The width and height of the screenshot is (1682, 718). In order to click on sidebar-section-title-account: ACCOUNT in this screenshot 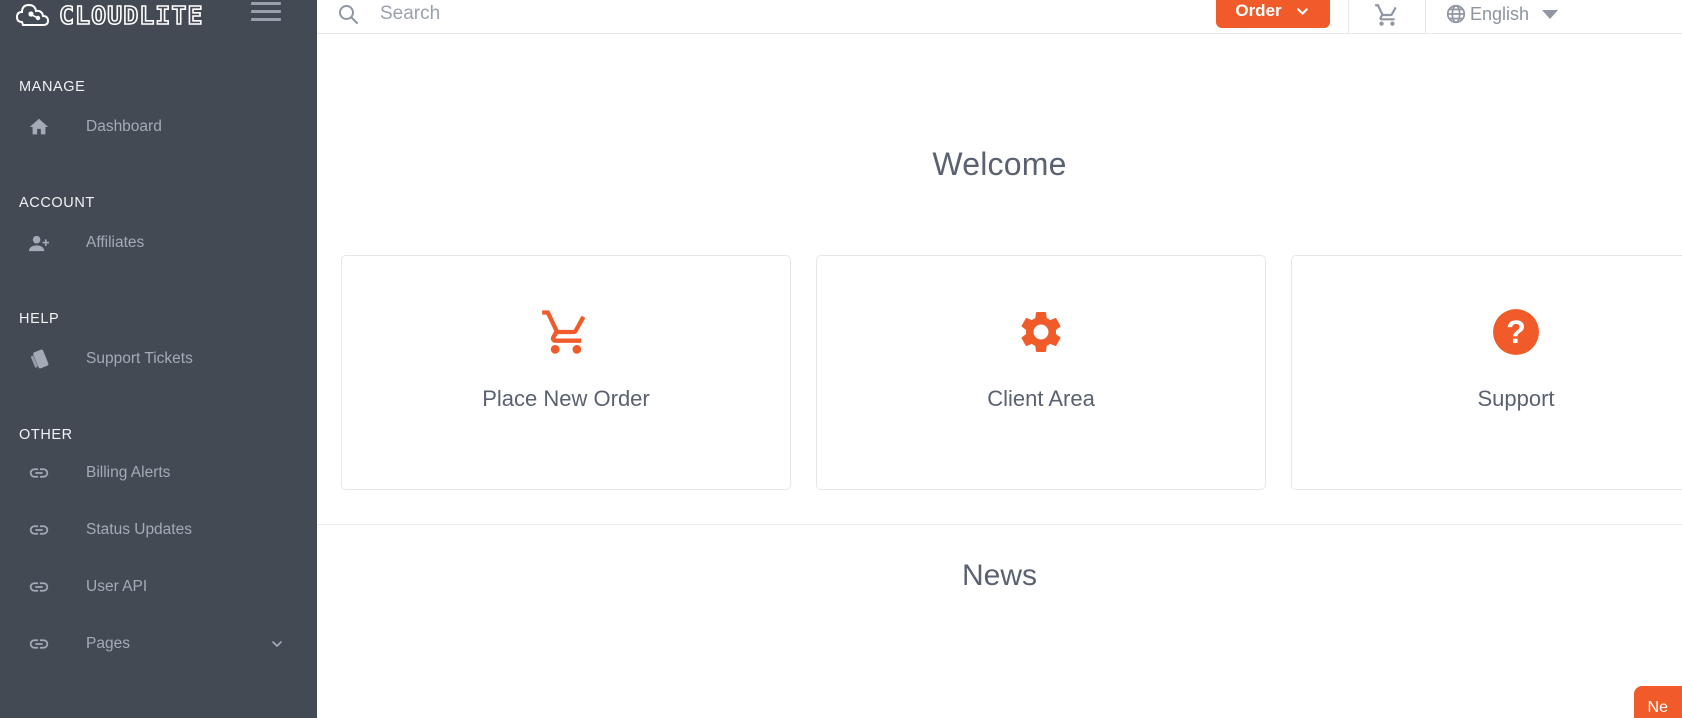, I will do `click(57, 203)`.